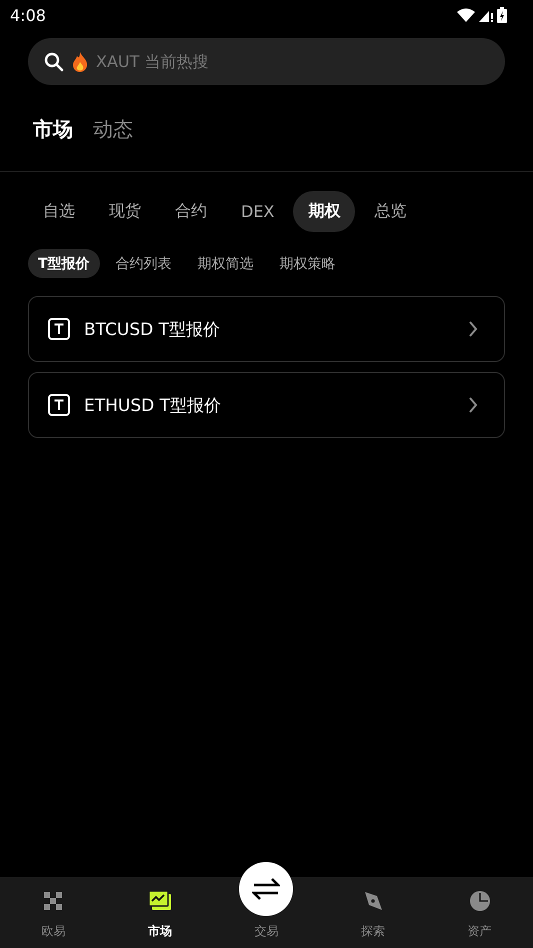 The height and width of the screenshot is (948, 533). I want to click on nav-item: 探索, so click(373, 912).